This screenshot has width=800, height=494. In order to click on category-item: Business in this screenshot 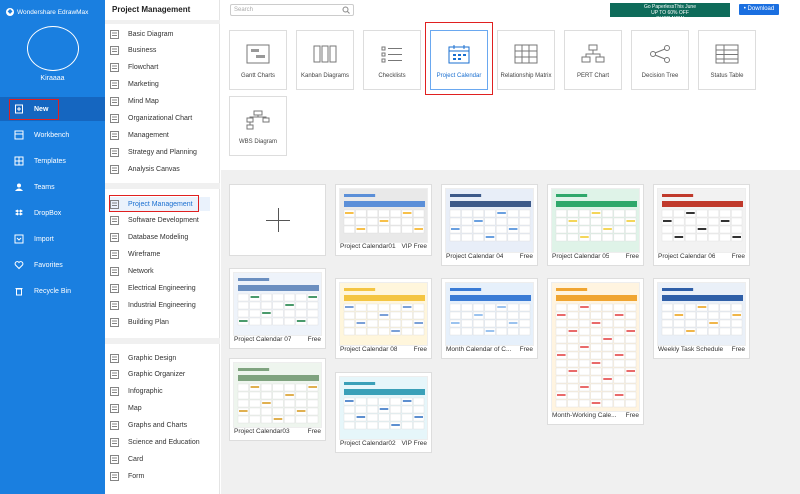, I will do `click(160, 51)`.